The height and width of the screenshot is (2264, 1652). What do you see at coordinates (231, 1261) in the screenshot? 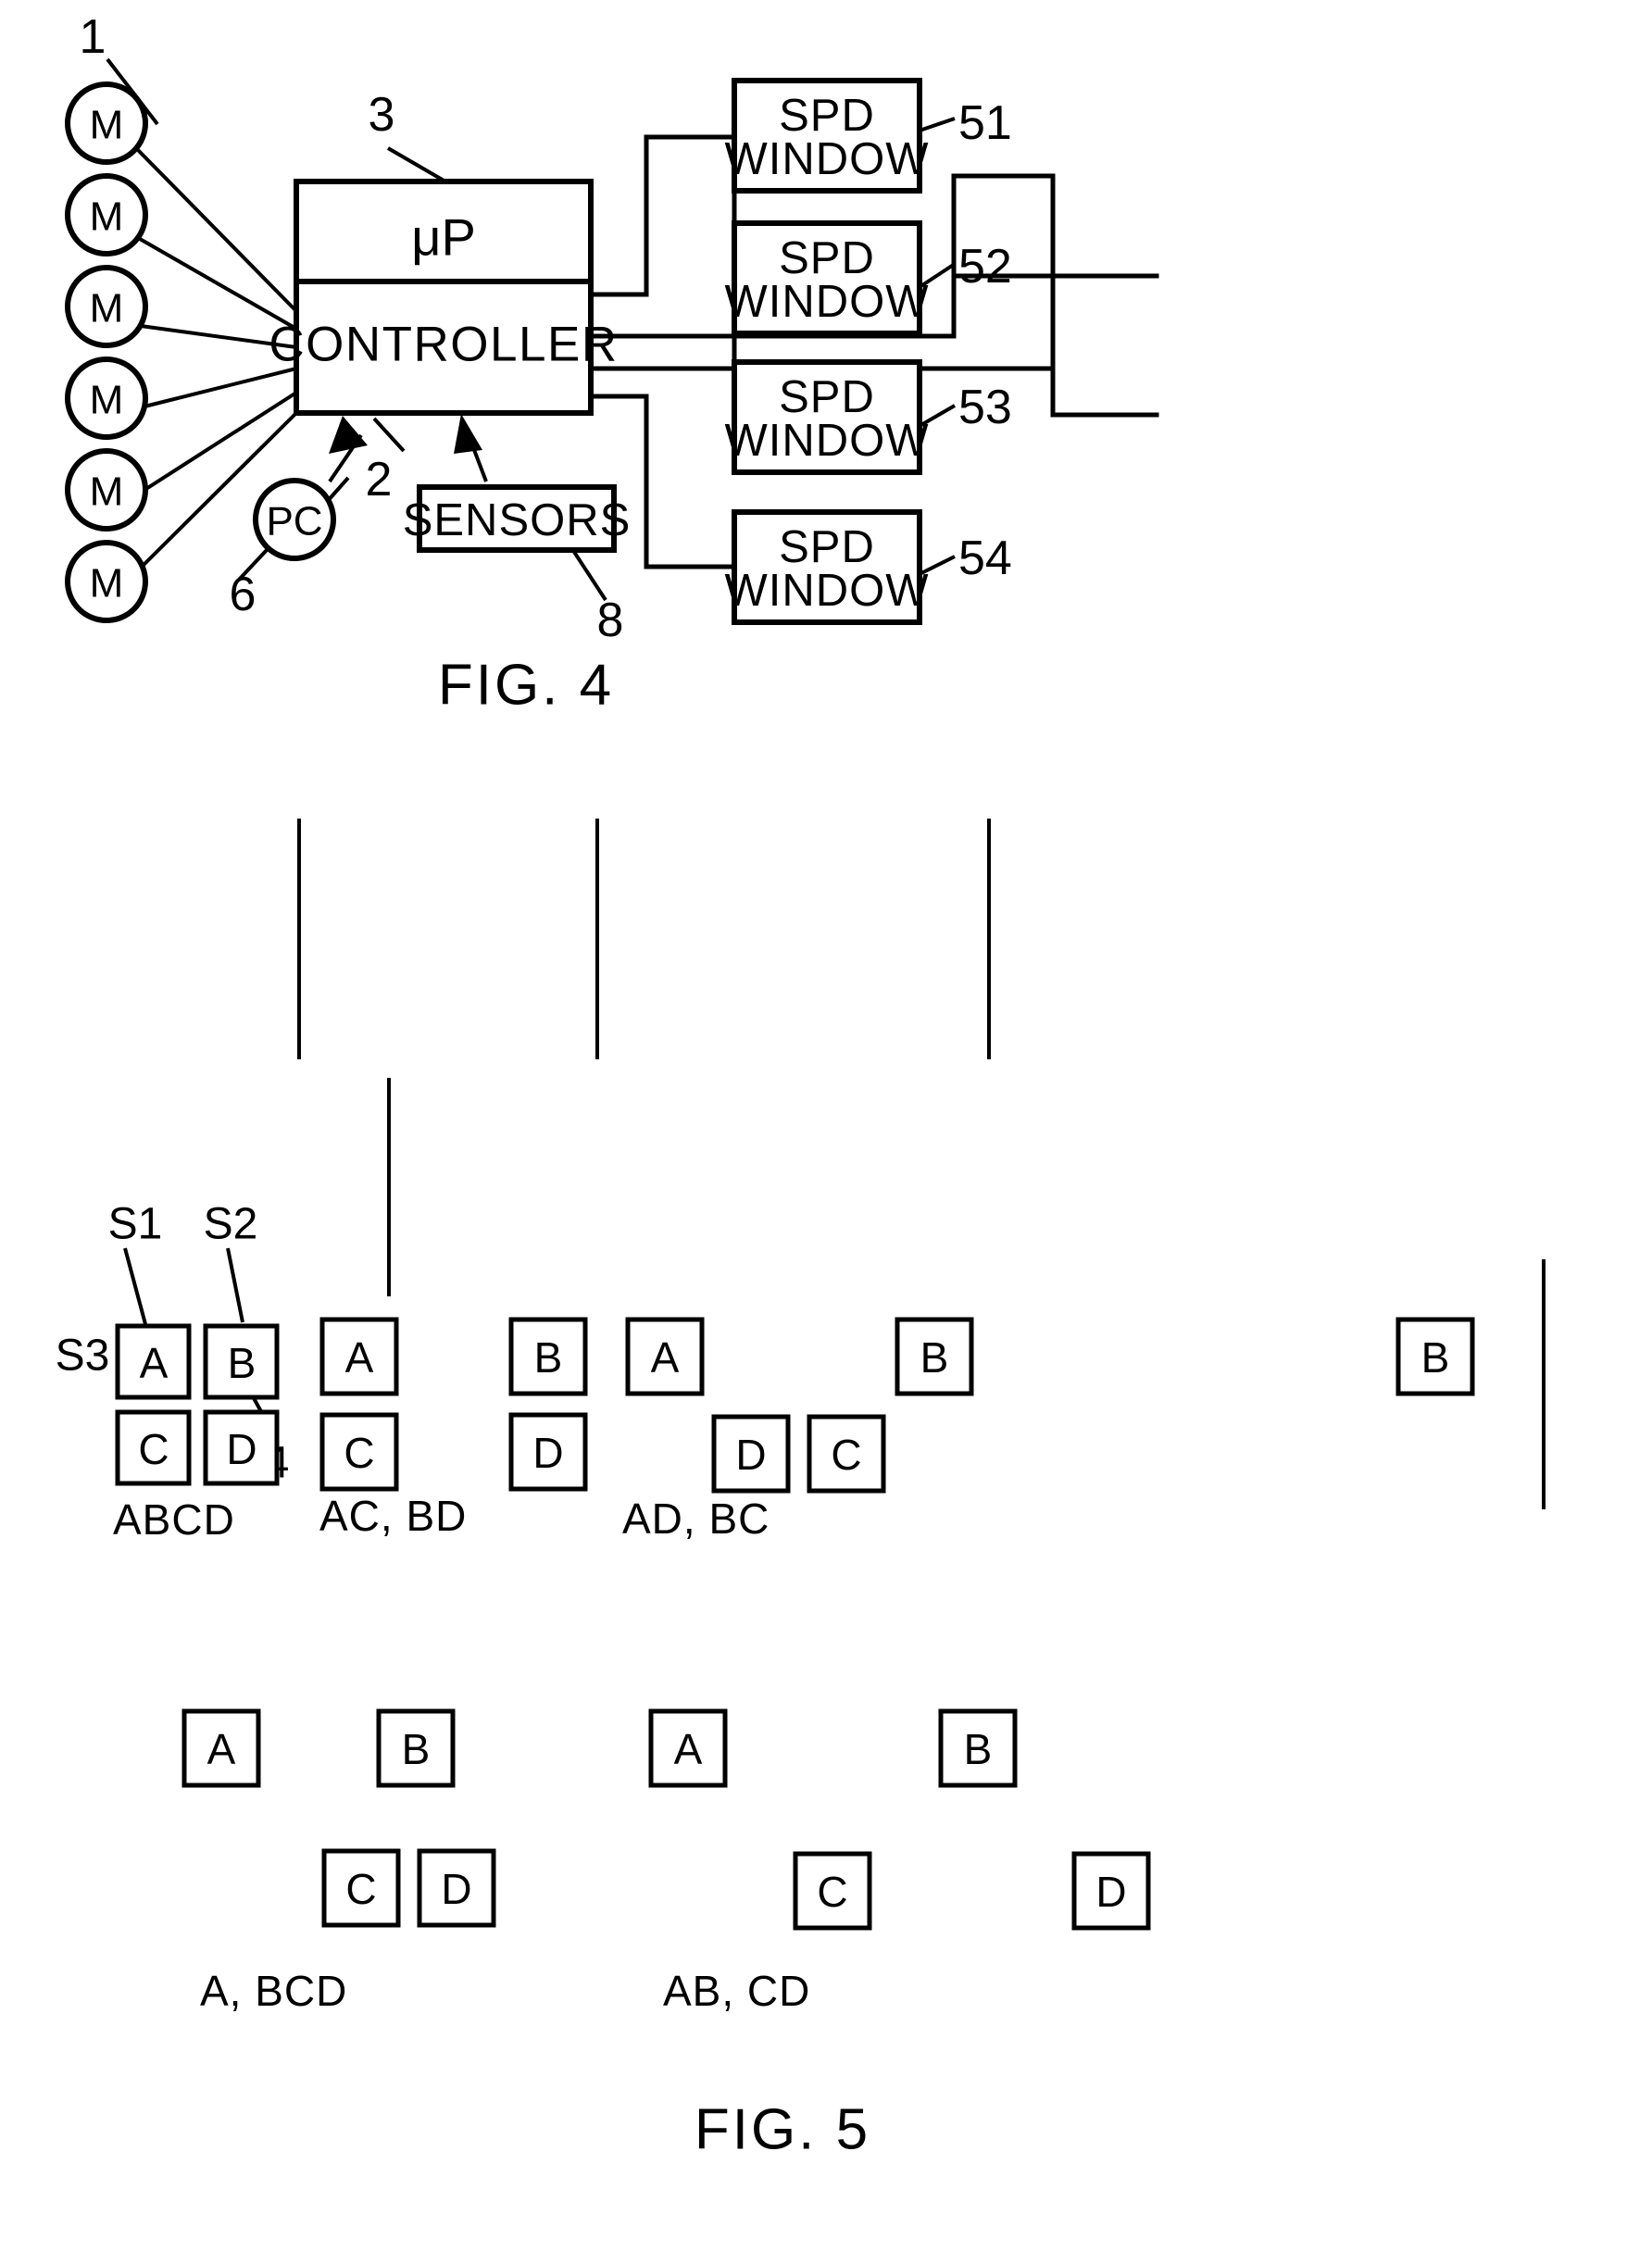
I see `segment-ref-s2: S2` at bounding box center [231, 1261].